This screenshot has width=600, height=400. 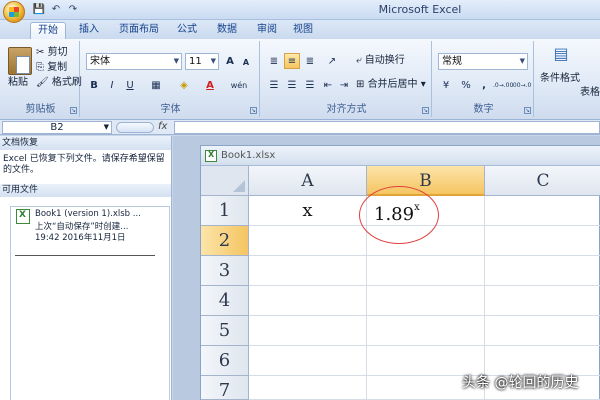 I want to click on row-header-6: 6, so click(x=225, y=361).